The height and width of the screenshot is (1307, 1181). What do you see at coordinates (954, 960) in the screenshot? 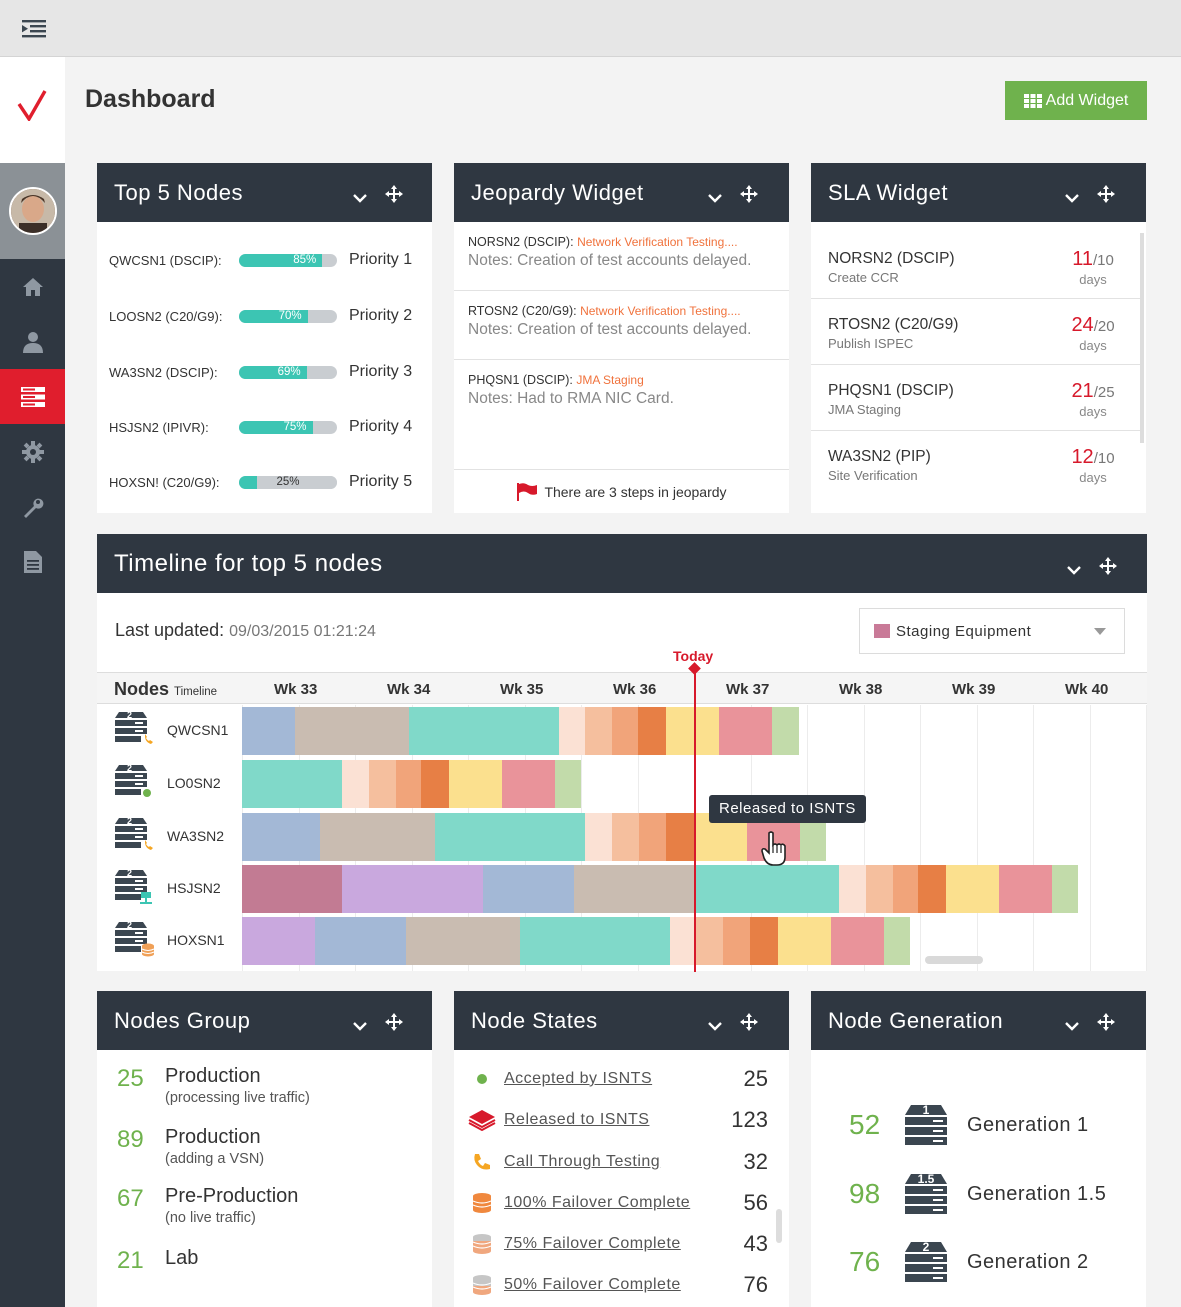
I see `timeline-scrollbar` at bounding box center [954, 960].